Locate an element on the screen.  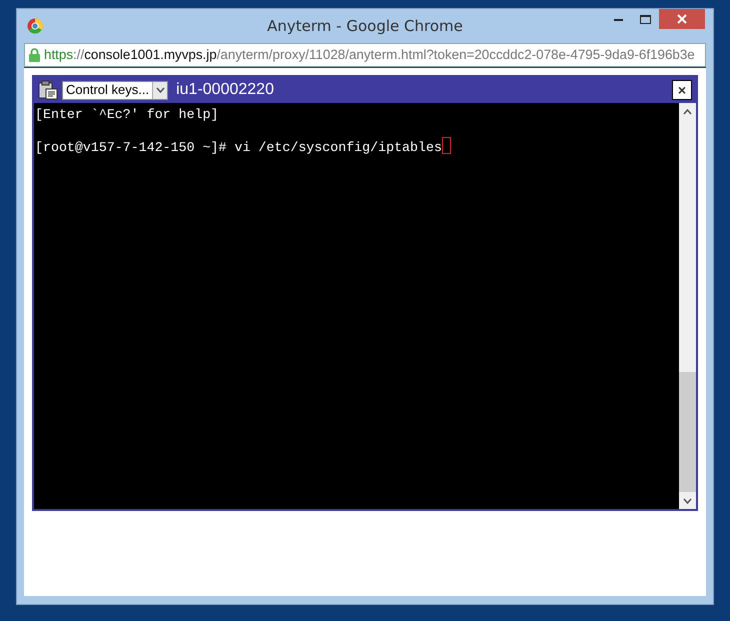
terminal-line: [root@v157-7-142-150 ~]# vi /etc/sysconfig/iptables is located at coordinates (238, 147).